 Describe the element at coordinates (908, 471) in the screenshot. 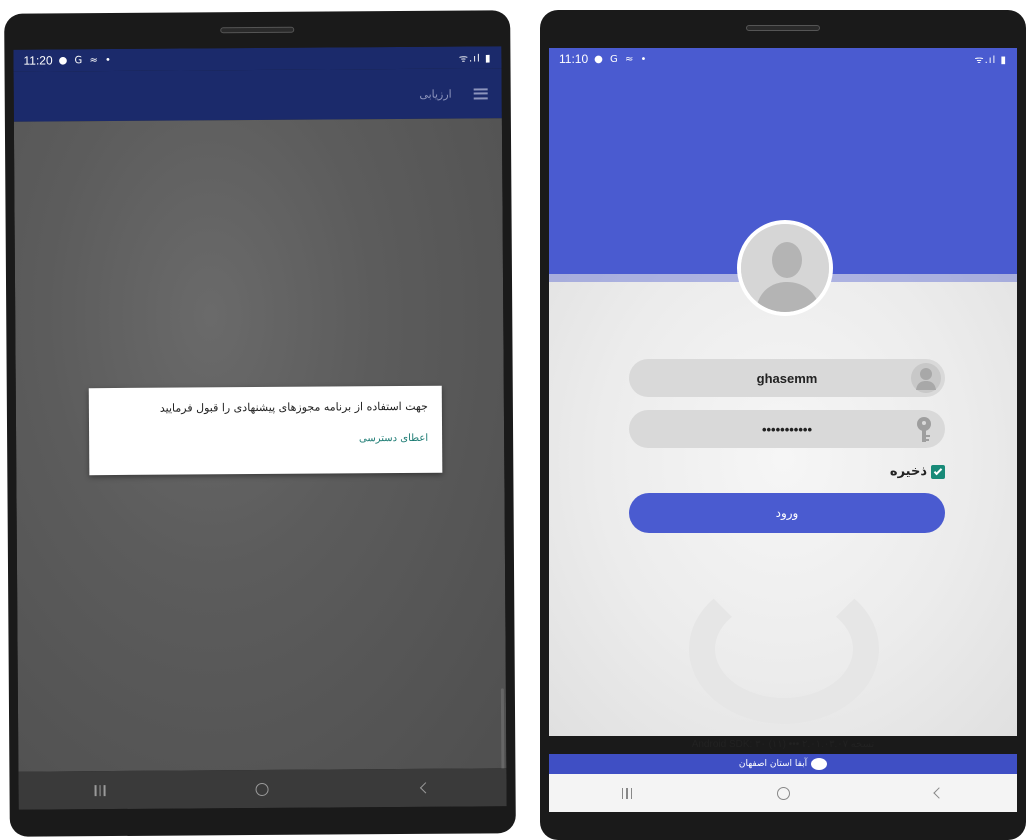

I see `remember-label: ذخیره` at that location.